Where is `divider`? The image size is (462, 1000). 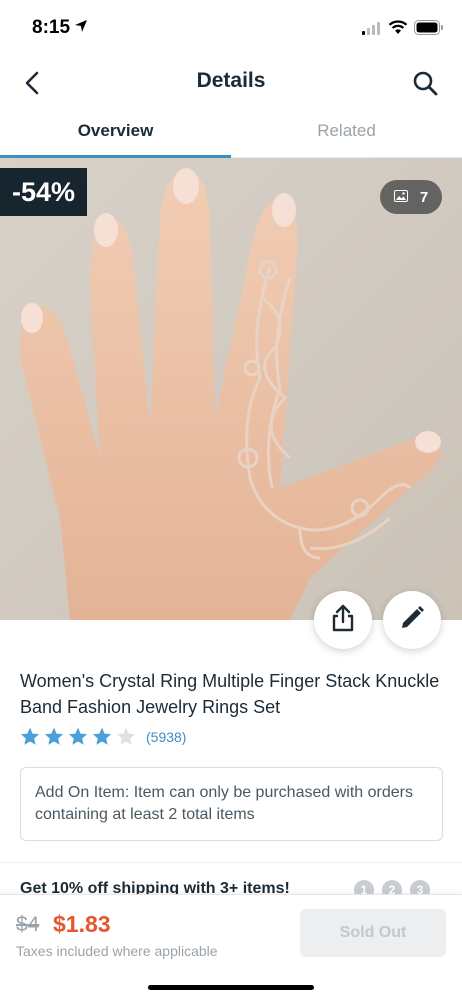
divider is located at coordinates (231, 862).